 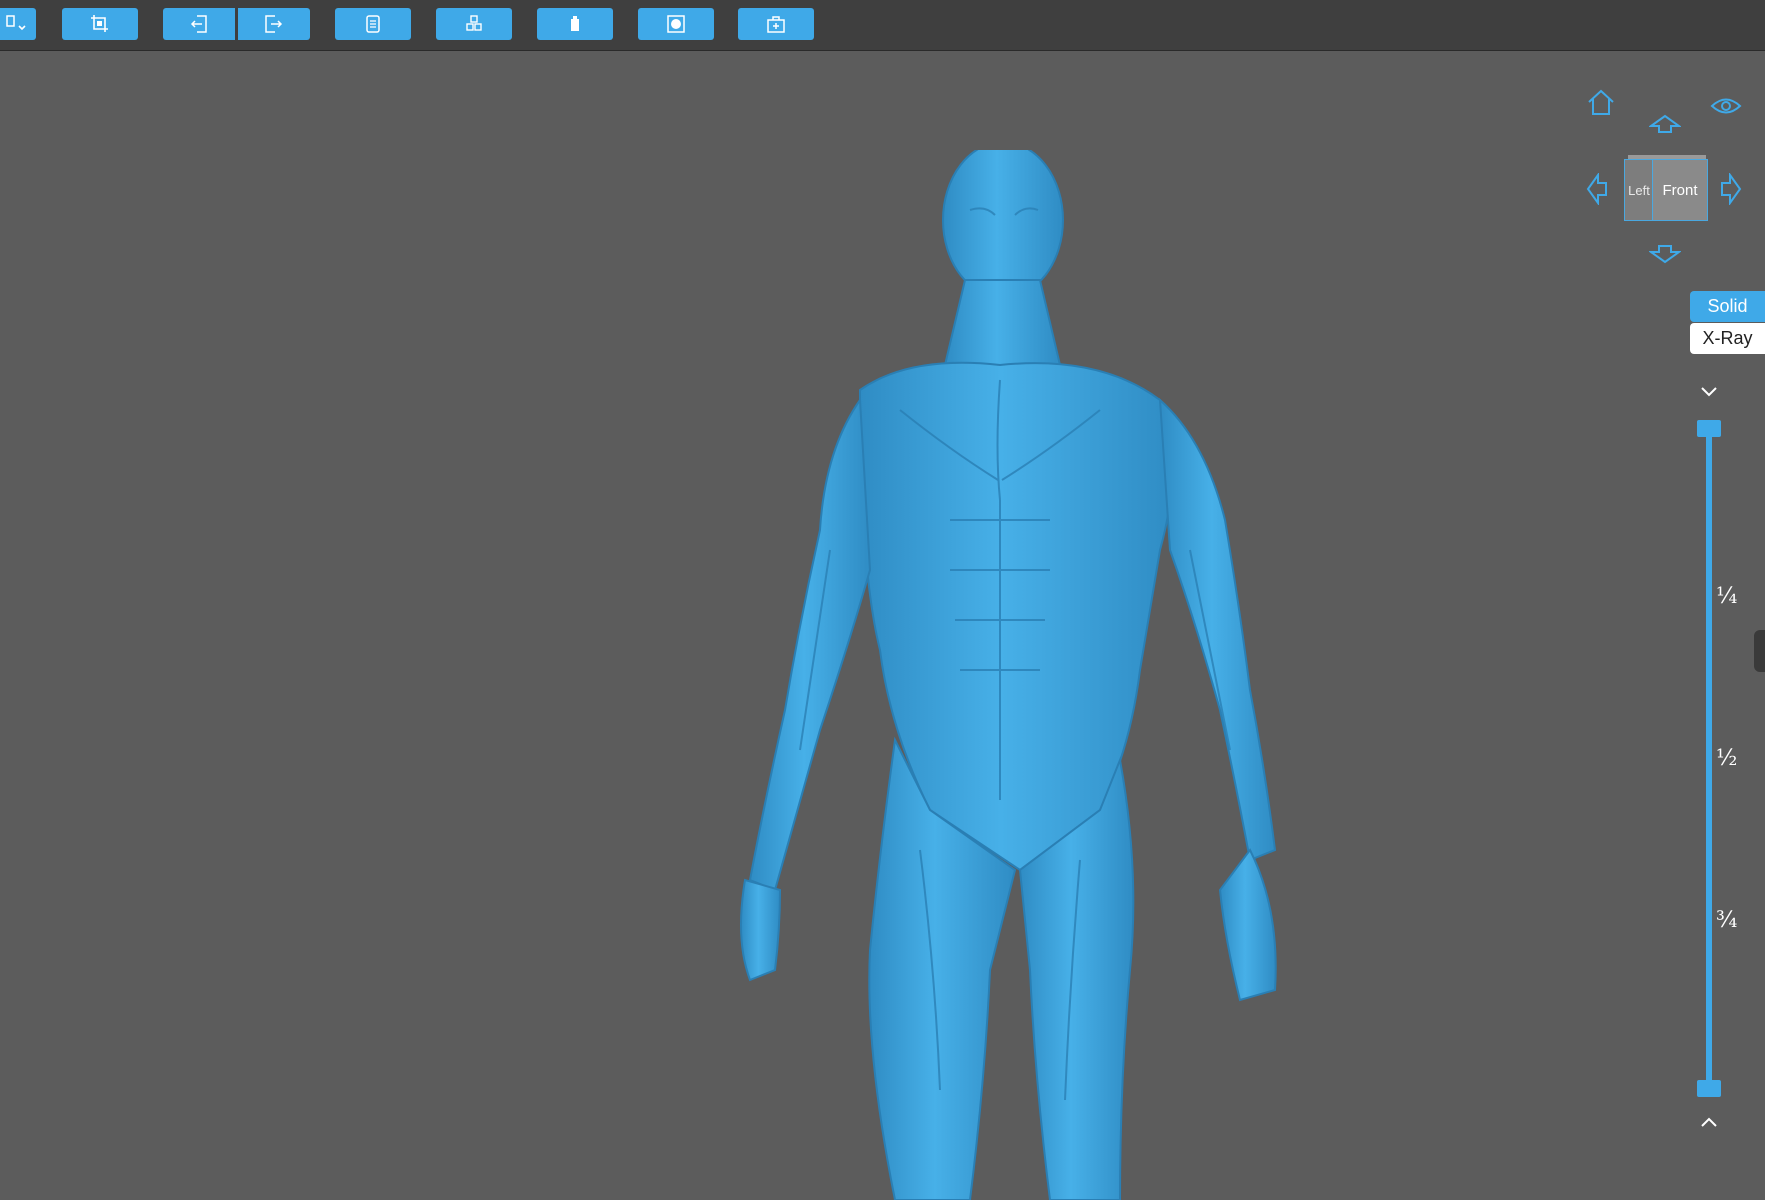 I want to click on cube-front-face: Front, so click(x=1680, y=190).